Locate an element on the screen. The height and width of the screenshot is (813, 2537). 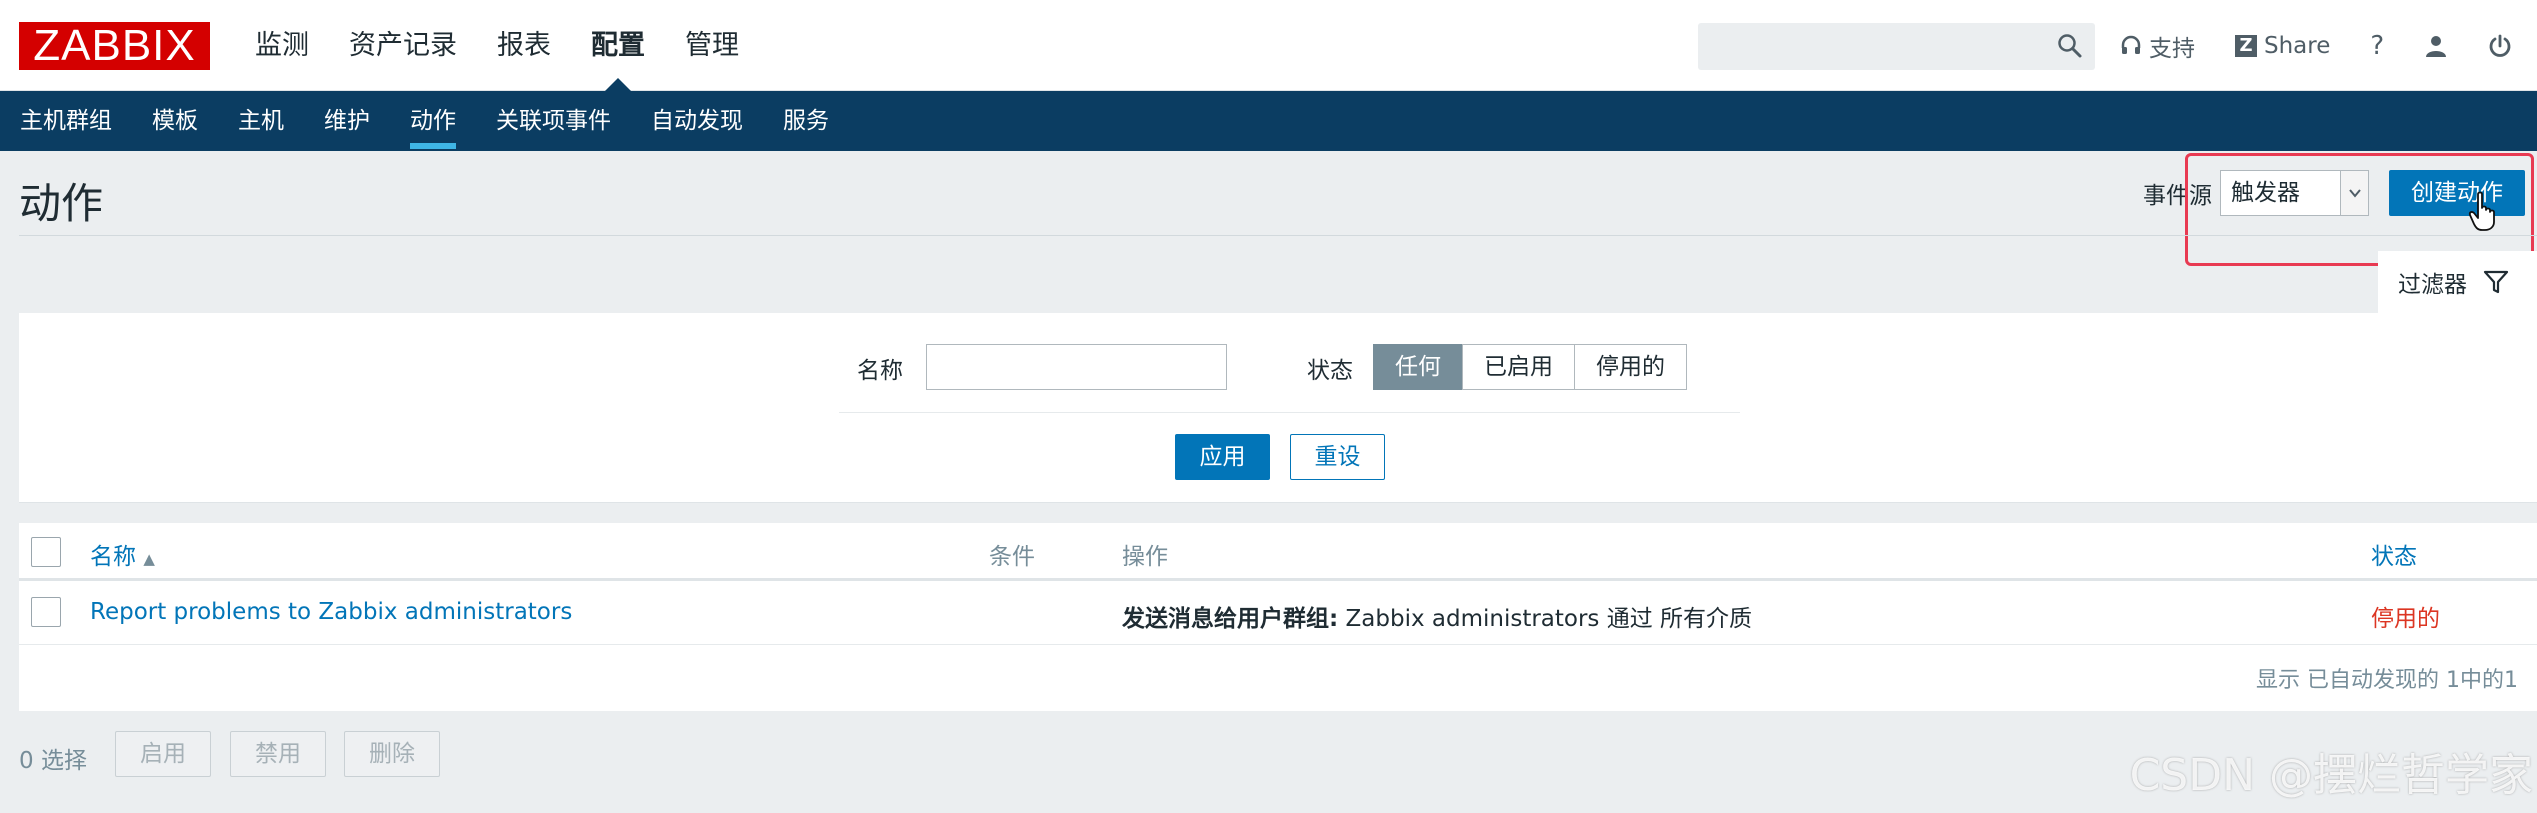
select-all-checkbox is located at coordinates (46, 552).